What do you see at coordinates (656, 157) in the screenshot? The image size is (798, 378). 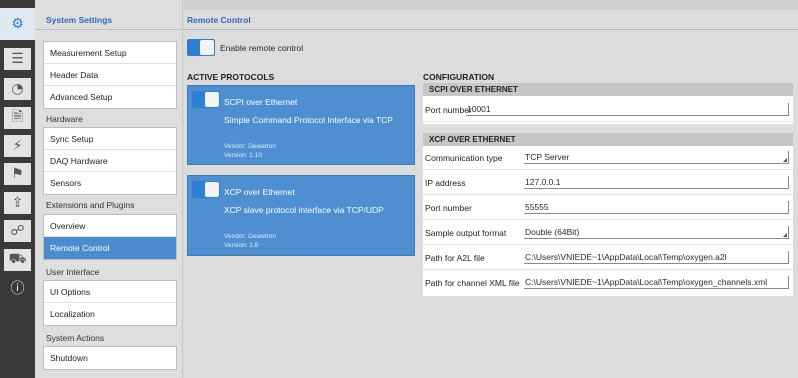 I see `communication-type-dropdown: TCP Server` at bounding box center [656, 157].